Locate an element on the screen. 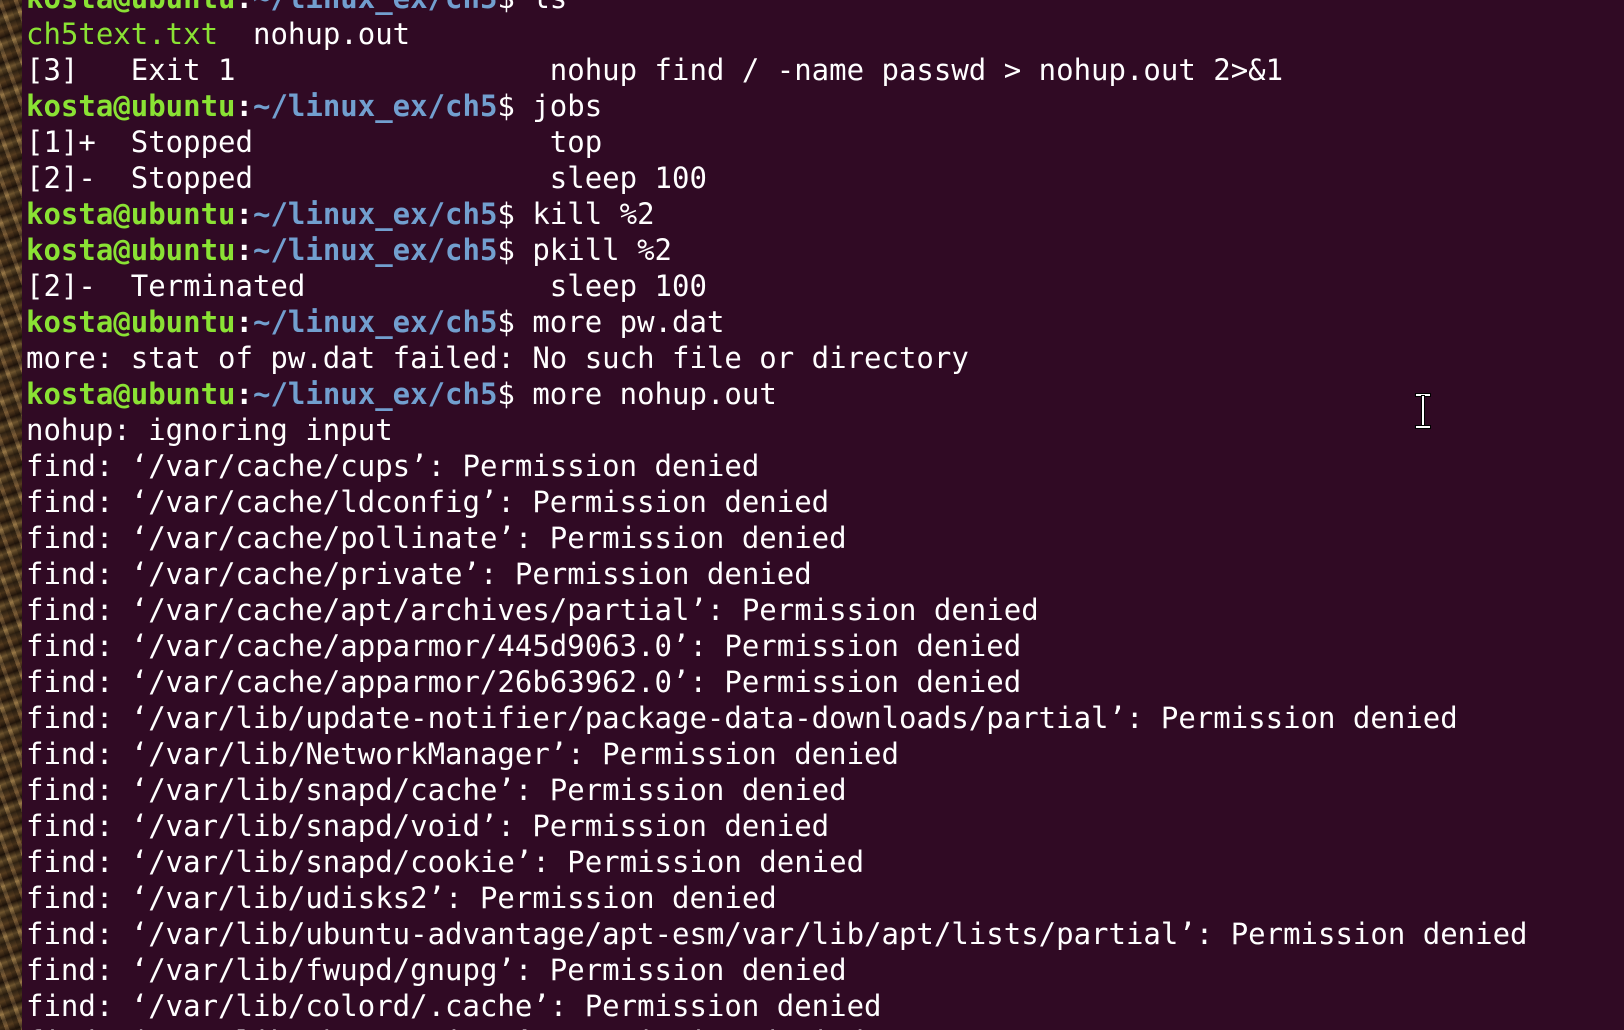 This screenshot has height=1030, width=1624. output-line: nohup: ignoring input is located at coordinates (777, 430).